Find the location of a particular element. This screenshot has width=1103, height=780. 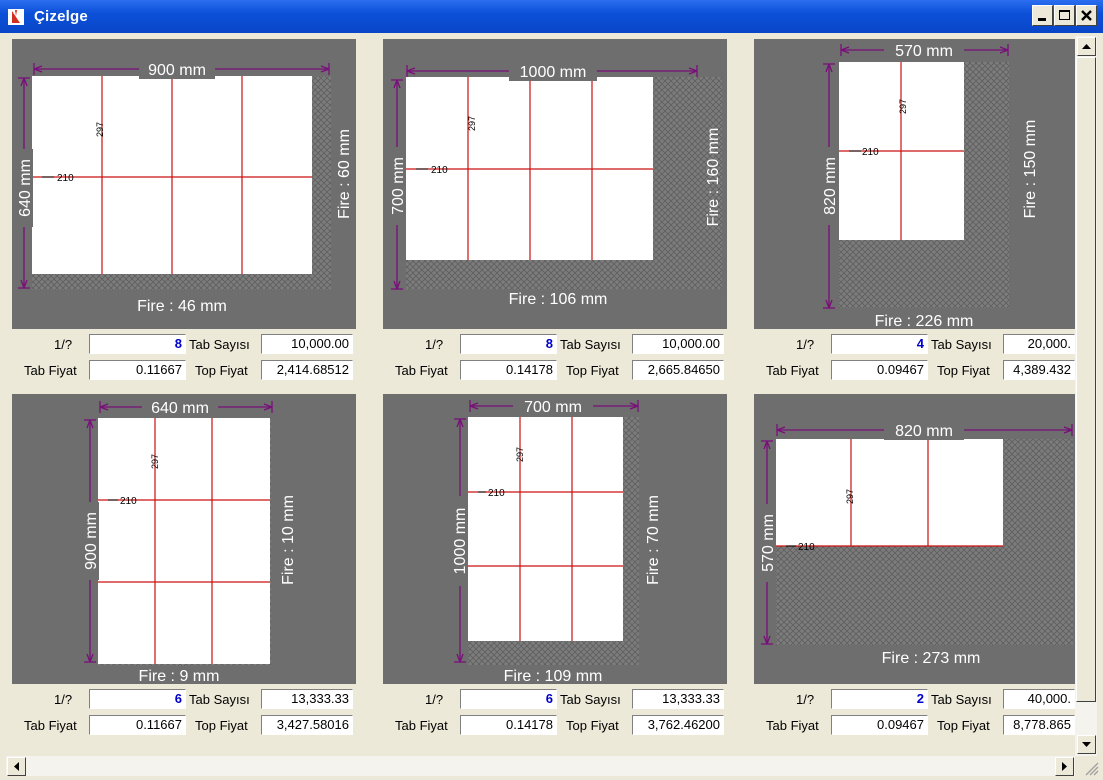

maximize-button is located at coordinates (1064, 15).